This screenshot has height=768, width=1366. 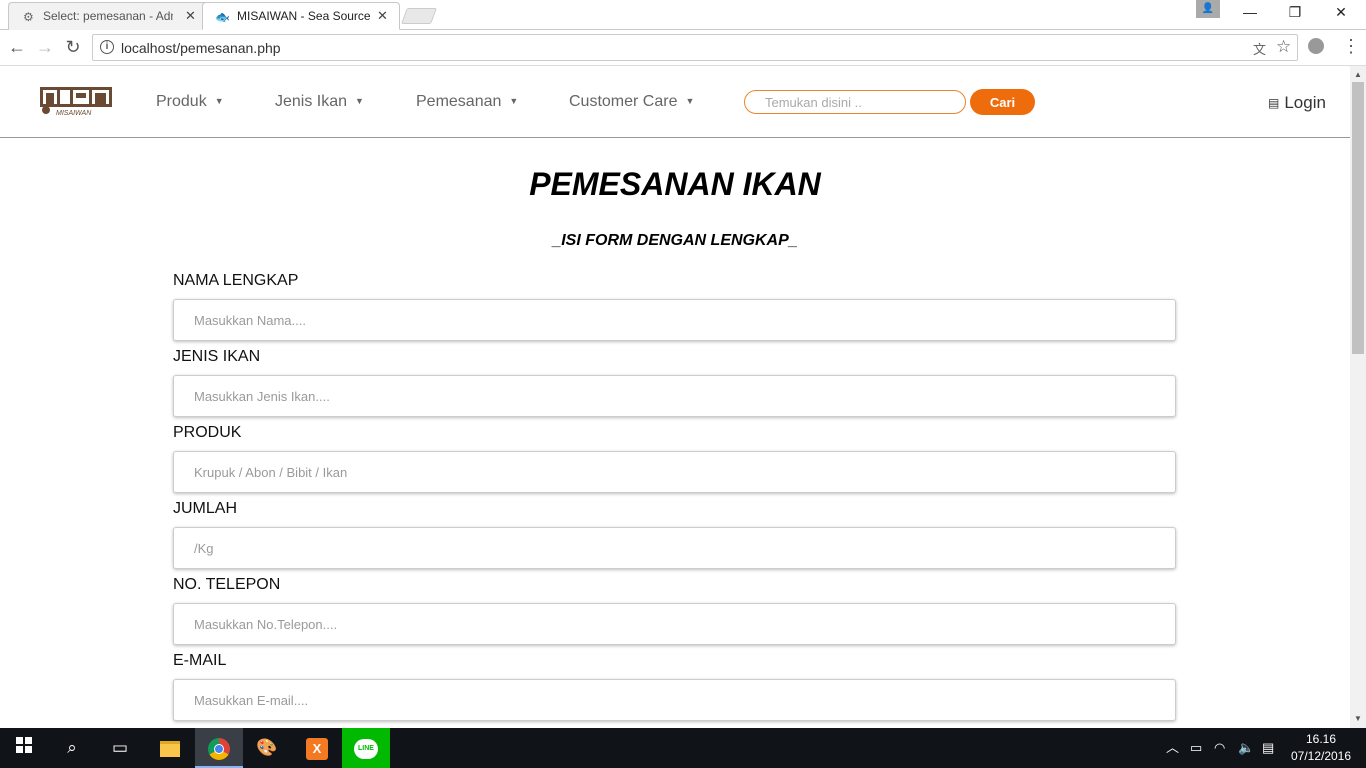 I want to click on translate-icon: 文, so click(x=1259, y=48).